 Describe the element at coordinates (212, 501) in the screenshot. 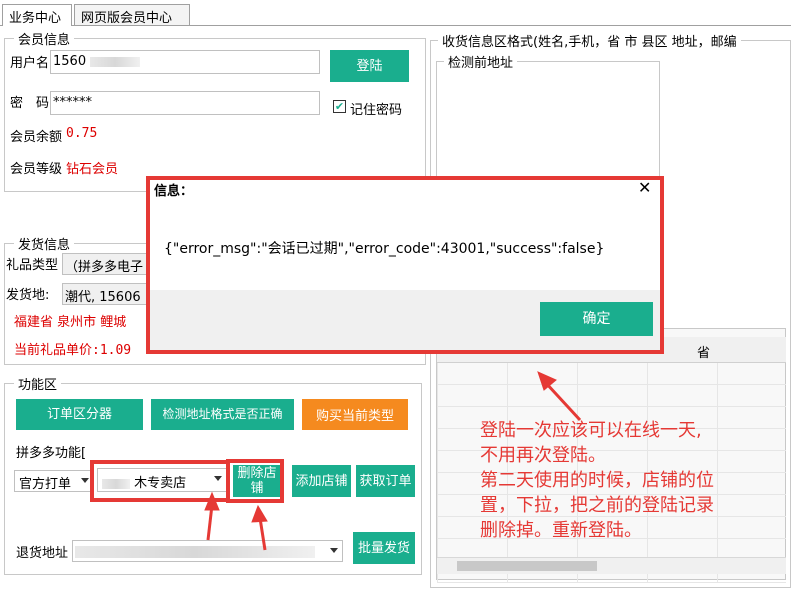

I see `arrowhead-shop-select` at that location.